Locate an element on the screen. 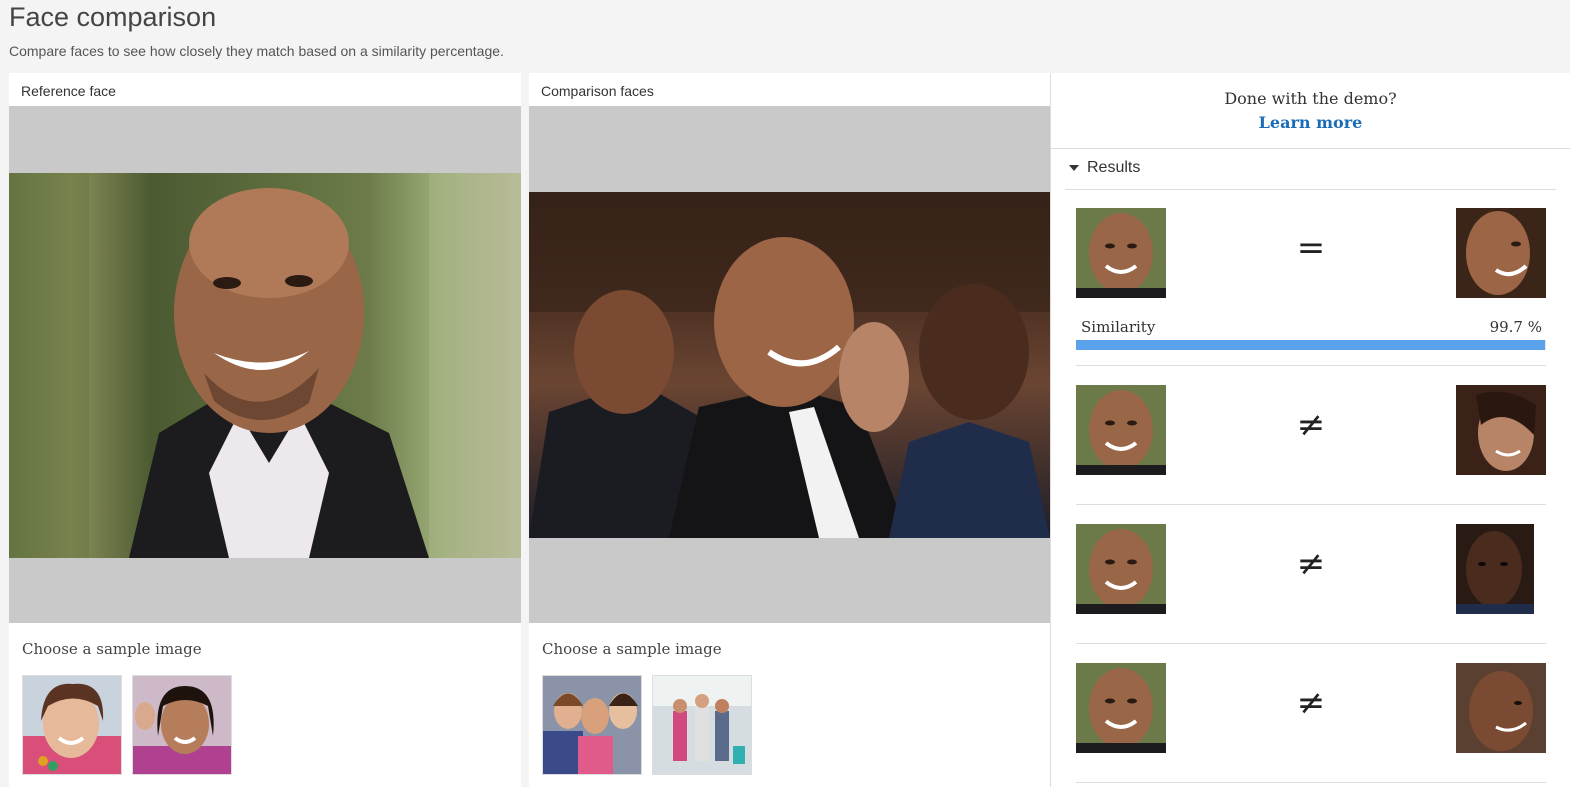 This screenshot has width=1570, height=787. page-title: Face comparison is located at coordinates (113, 17).